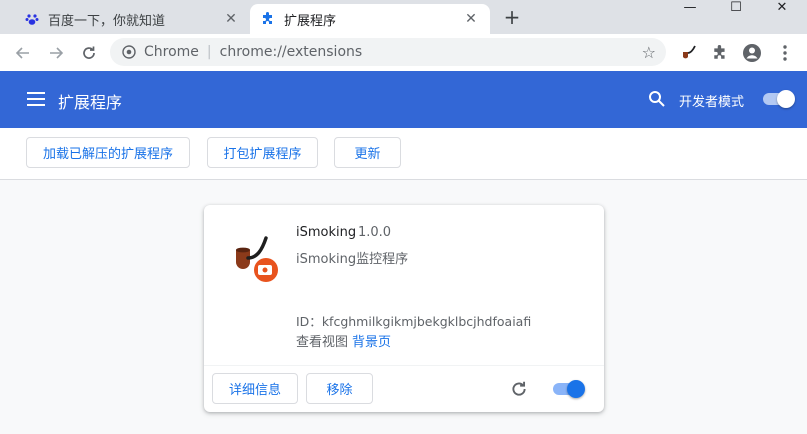  What do you see at coordinates (370, 19) in the screenshot?
I see `tab-extensions: 扩展程序 ✕` at bounding box center [370, 19].